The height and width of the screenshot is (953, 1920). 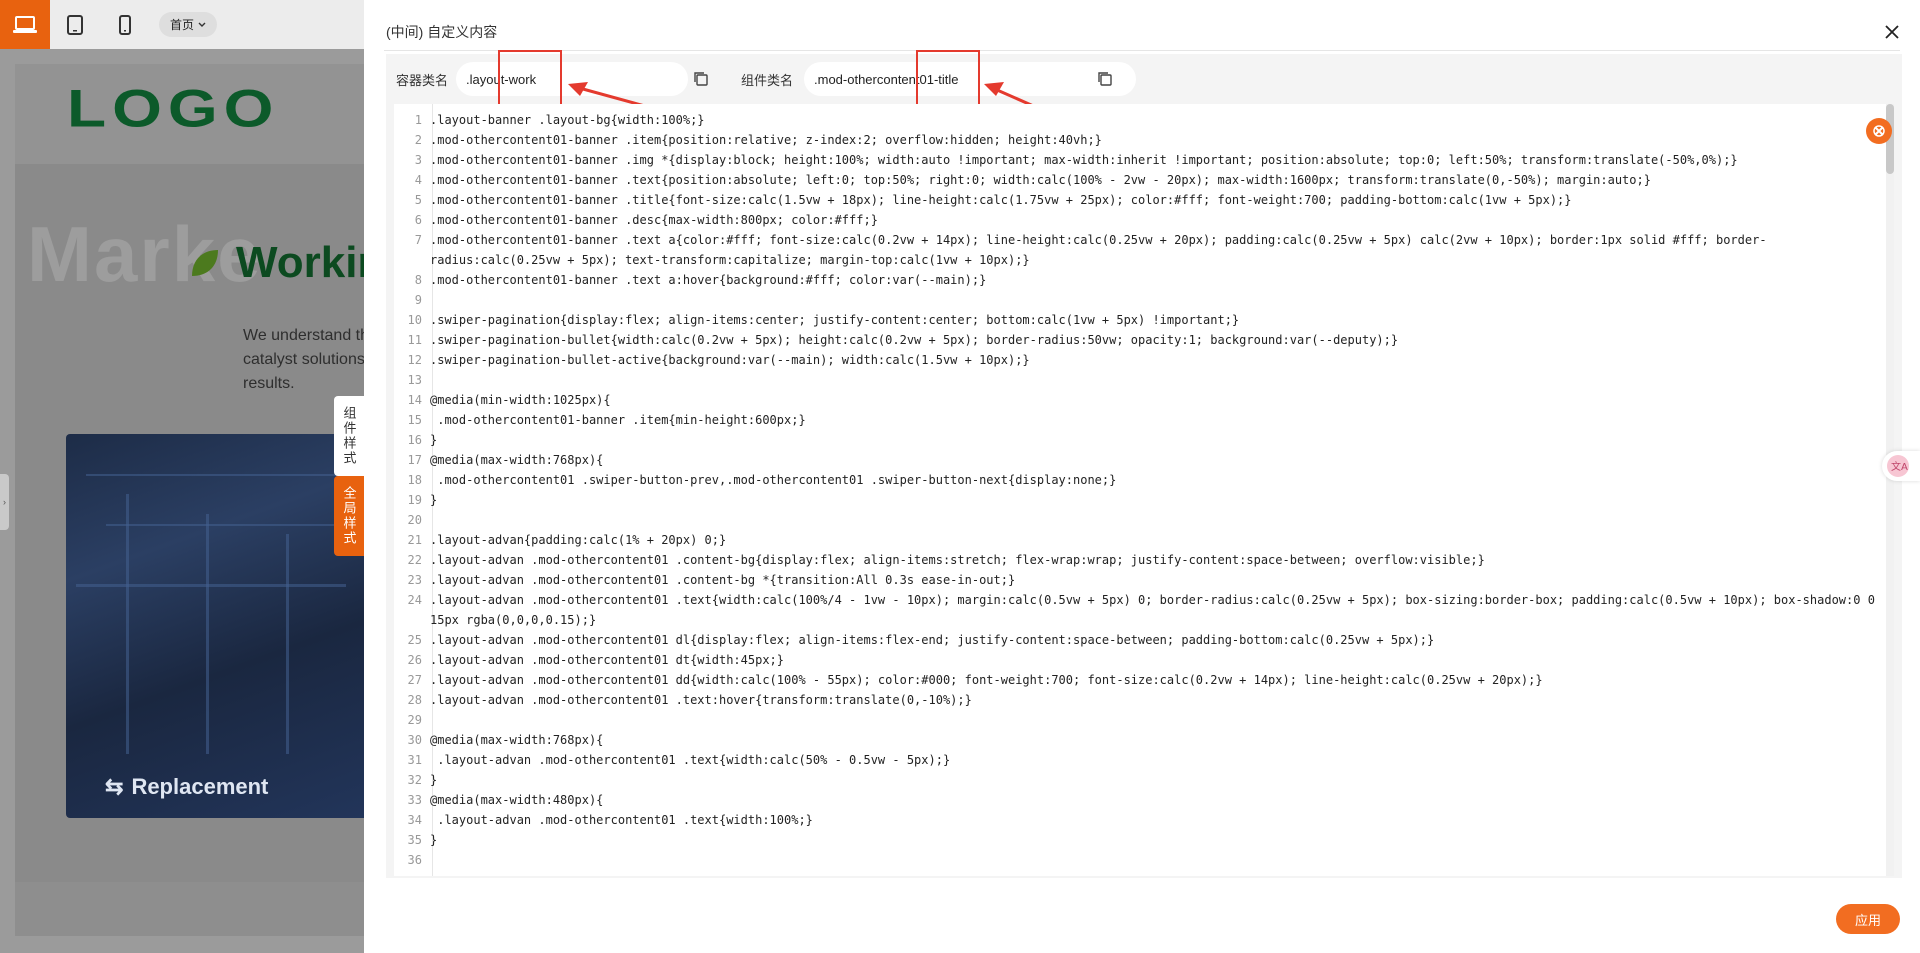 I want to click on code-line: 20, so click(x=412, y=520).